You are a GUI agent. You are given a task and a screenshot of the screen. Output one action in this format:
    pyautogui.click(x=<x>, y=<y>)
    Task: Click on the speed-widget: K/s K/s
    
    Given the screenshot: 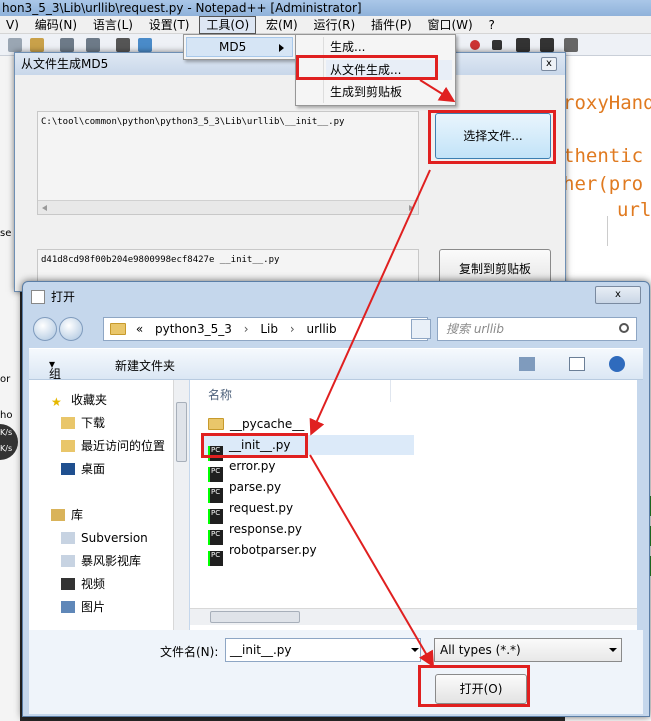 What is the action you would take?
    pyautogui.click(x=9, y=442)
    